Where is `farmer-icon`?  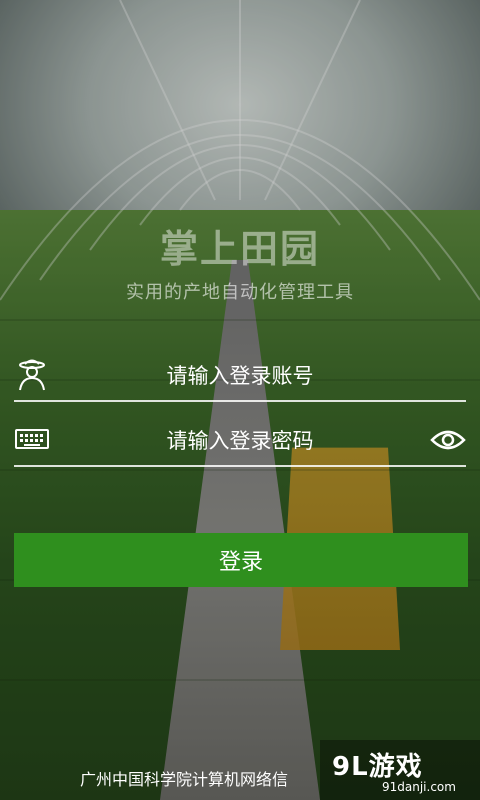 farmer-icon is located at coordinates (32, 374).